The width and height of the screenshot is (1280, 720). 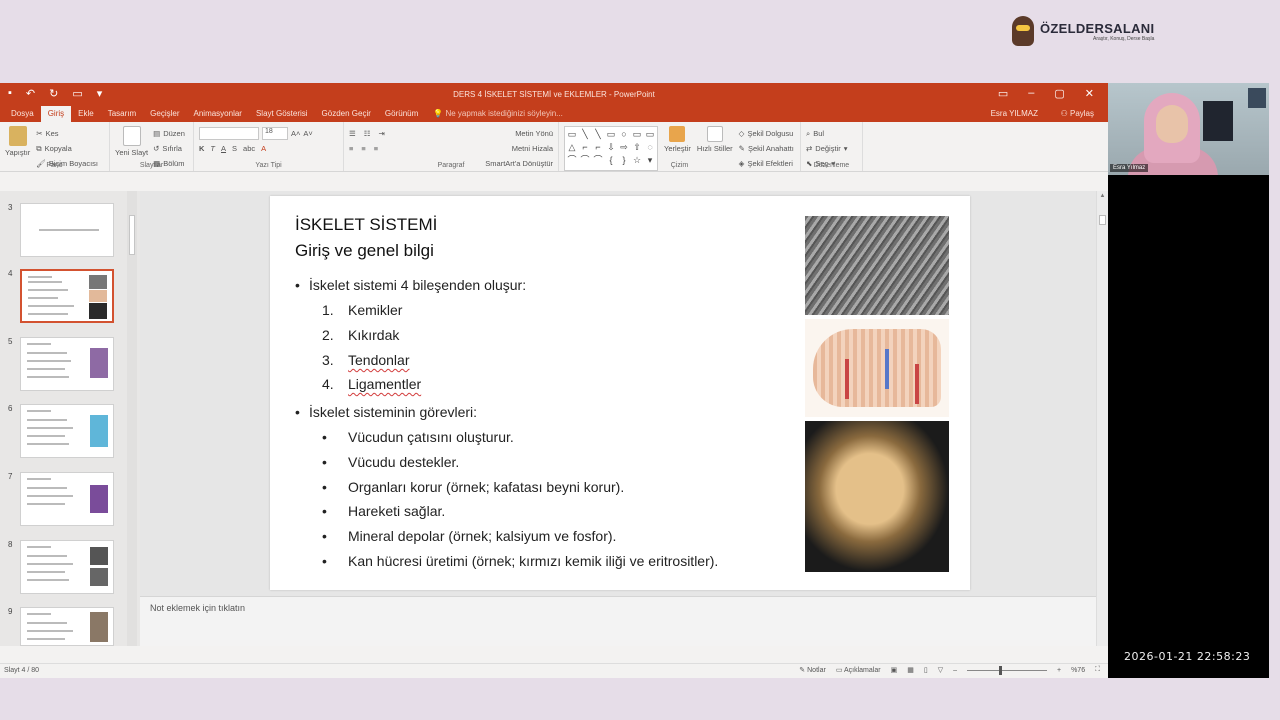 I want to click on bullet-functions: • İskelet sisteminin görevleri:, so click(x=386, y=412).